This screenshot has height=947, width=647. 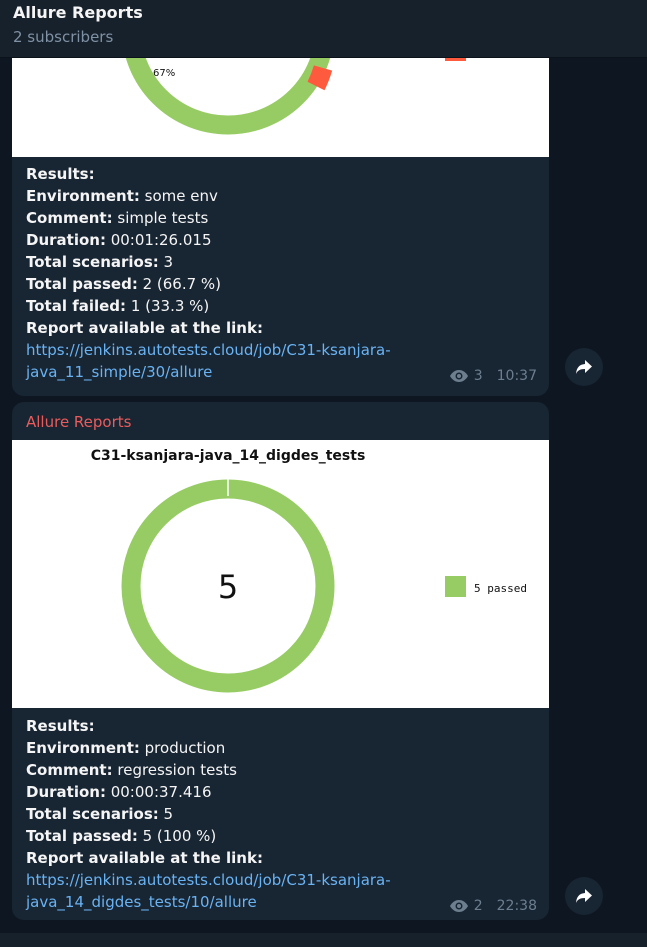 What do you see at coordinates (100, 814) in the screenshot?
I see `total-scenarios-line: Total scenarios: 5` at bounding box center [100, 814].